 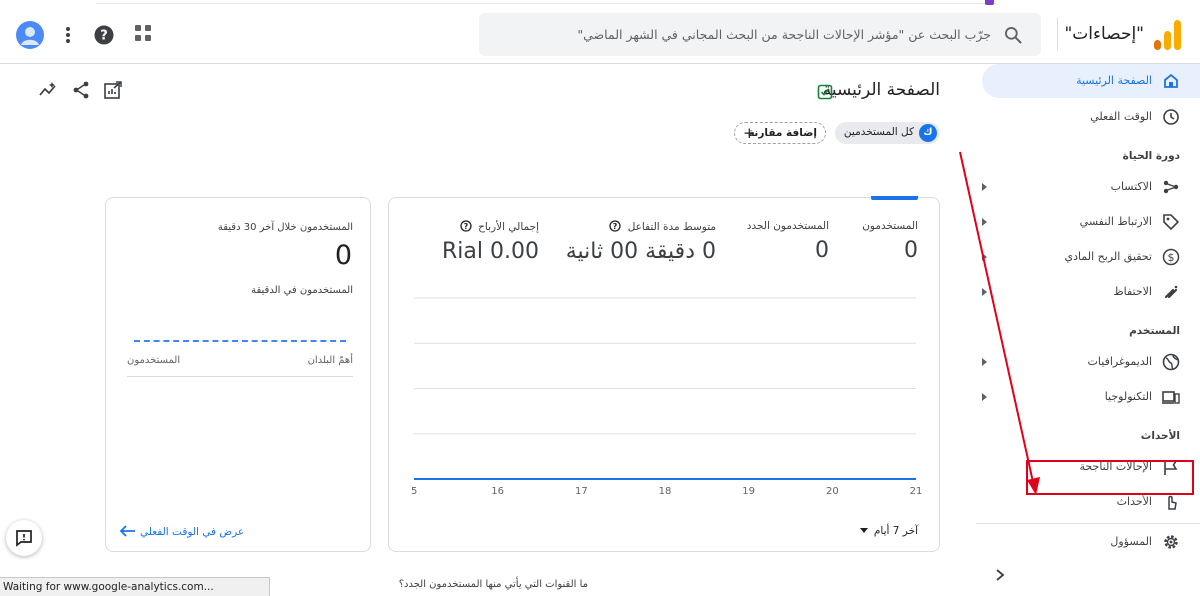 What do you see at coordinates (671, 227) in the screenshot?
I see `metric-label: متوسط مدة التفاعل` at bounding box center [671, 227].